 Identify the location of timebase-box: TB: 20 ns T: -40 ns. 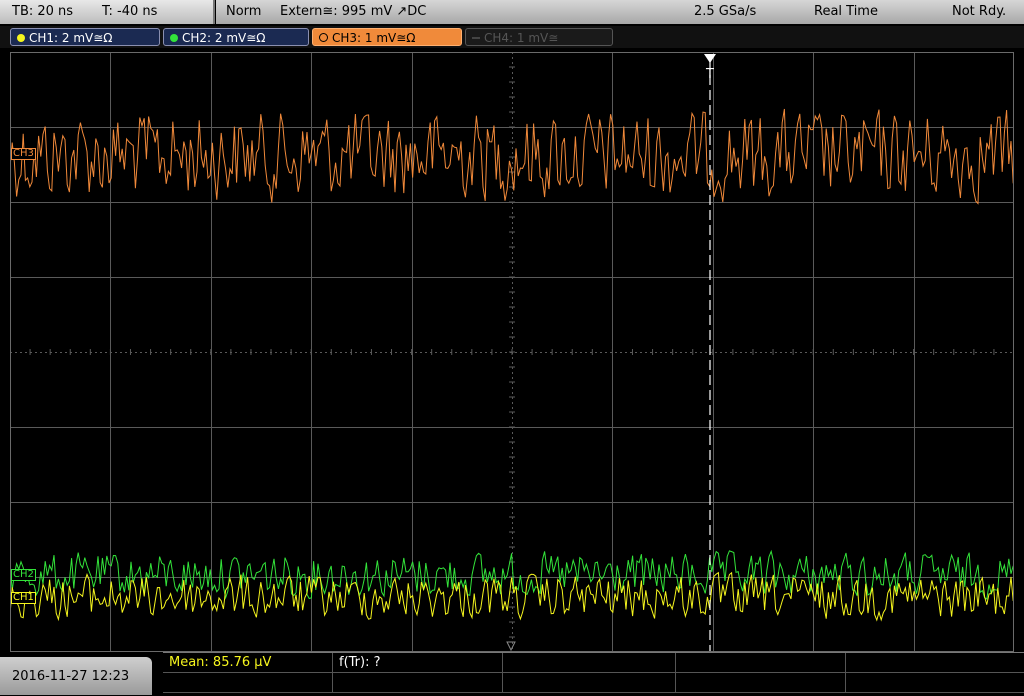
(107, 12).